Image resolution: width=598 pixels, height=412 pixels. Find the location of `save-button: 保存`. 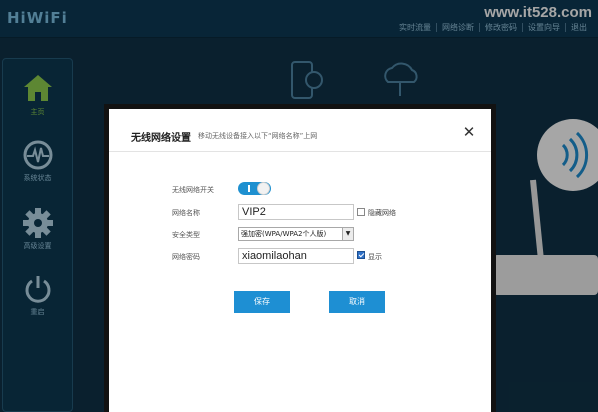

save-button: 保存 is located at coordinates (262, 302).